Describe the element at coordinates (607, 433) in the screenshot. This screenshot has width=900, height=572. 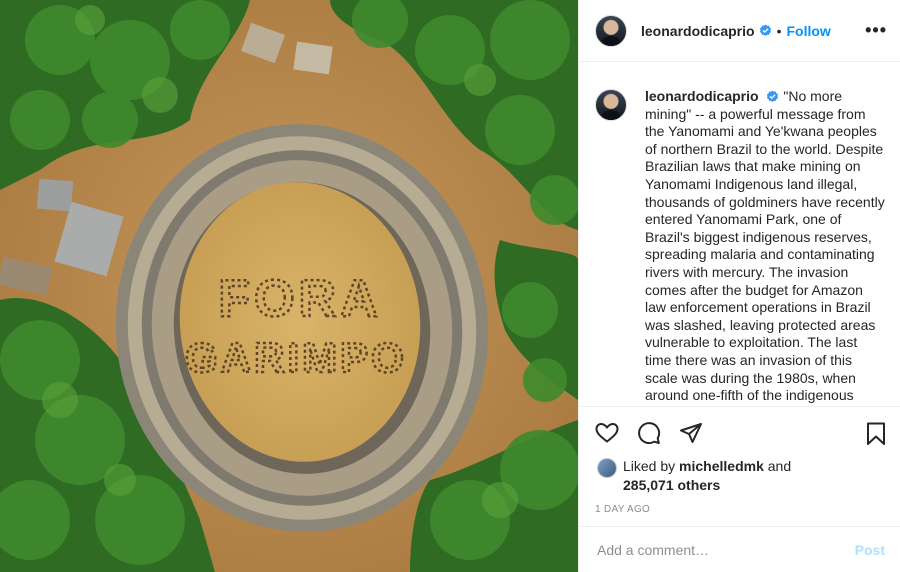
I see `heart-icon` at that location.